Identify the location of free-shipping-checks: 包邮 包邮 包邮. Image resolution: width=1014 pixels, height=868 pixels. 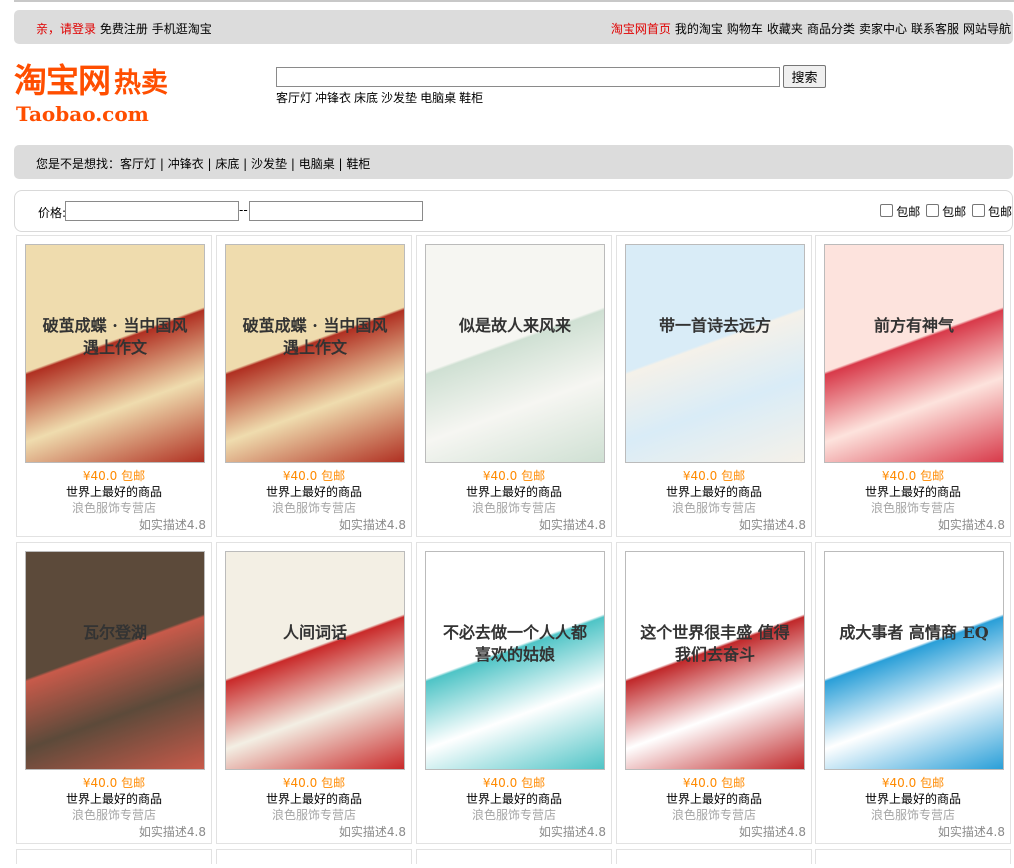
(945, 211).